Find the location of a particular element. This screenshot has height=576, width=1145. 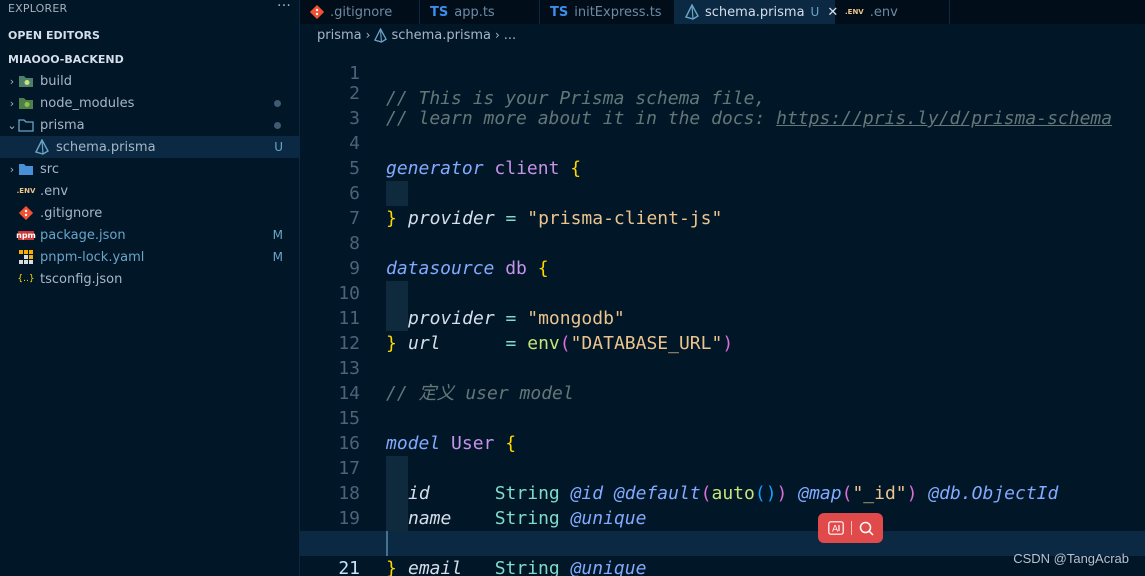

folder-open-icon is located at coordinates (26, 125).